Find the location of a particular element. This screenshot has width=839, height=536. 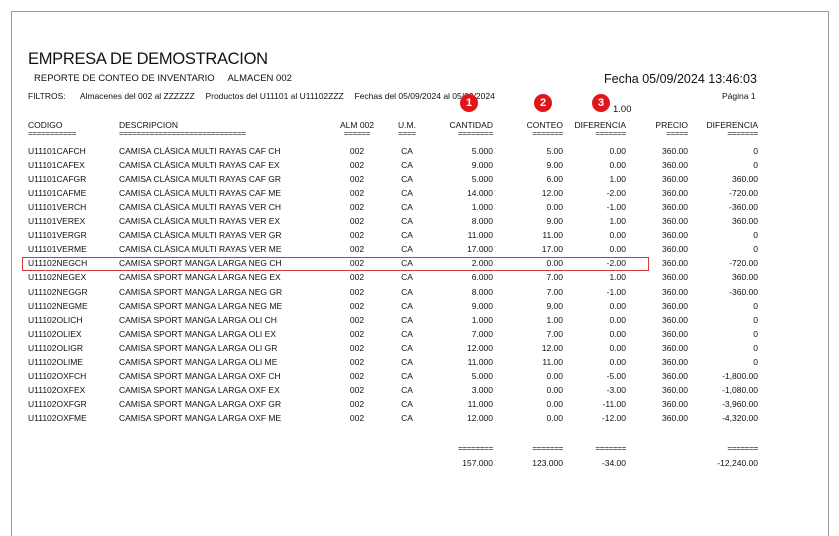

total-cantidad: 157.000 is located at coordinates (477, 463).